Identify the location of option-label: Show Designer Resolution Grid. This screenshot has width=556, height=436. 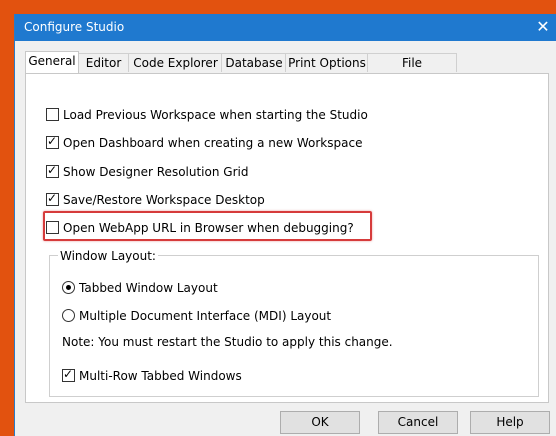
(156, 172).